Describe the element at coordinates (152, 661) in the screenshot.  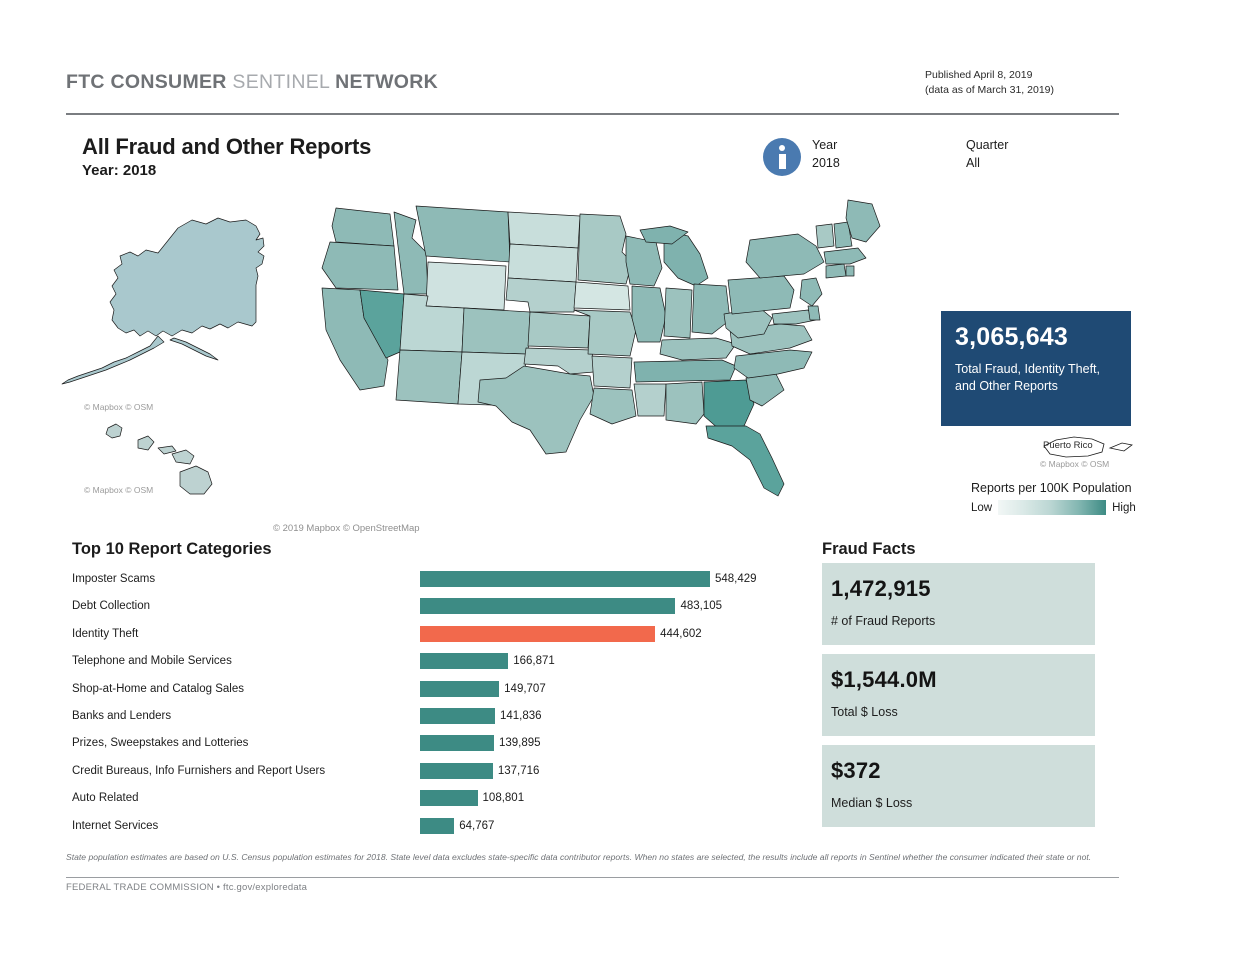
I see `bar-category-label: Telephone and Mobile Services` at that location.